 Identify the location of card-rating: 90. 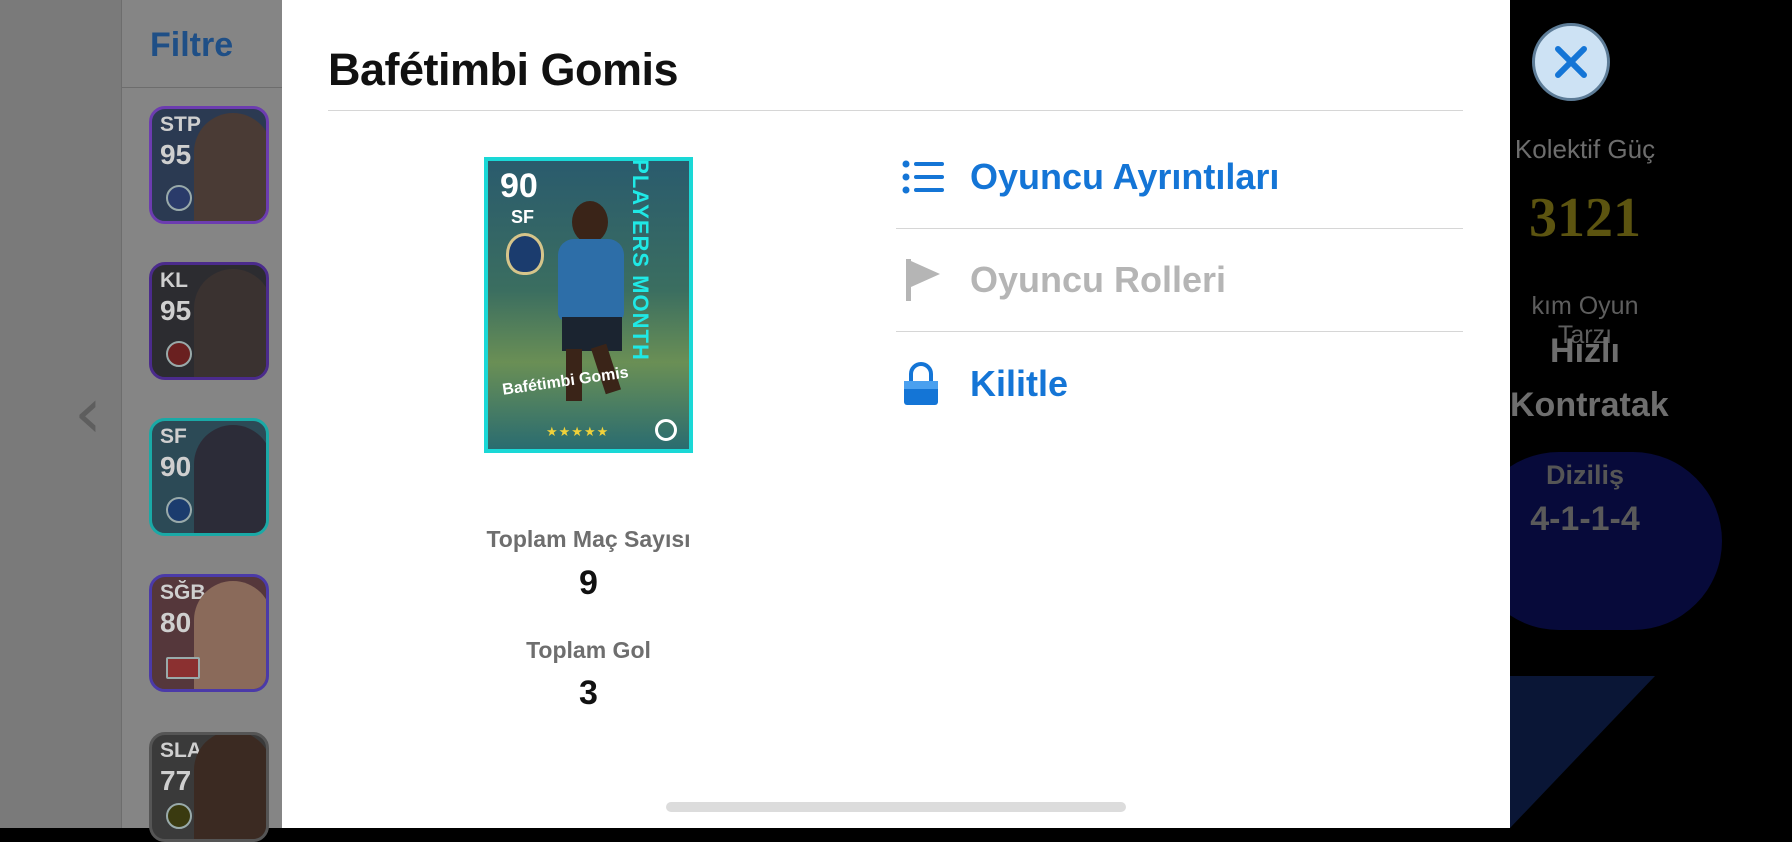
(519, 186).